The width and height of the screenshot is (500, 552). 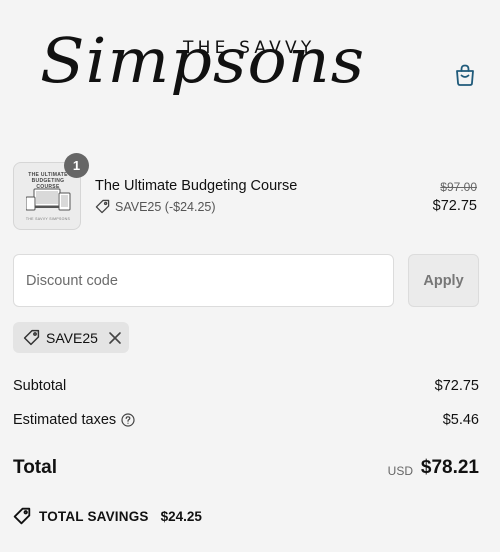 I want to click on subtotal-label: Subtotal, so click(x=40, y=386).